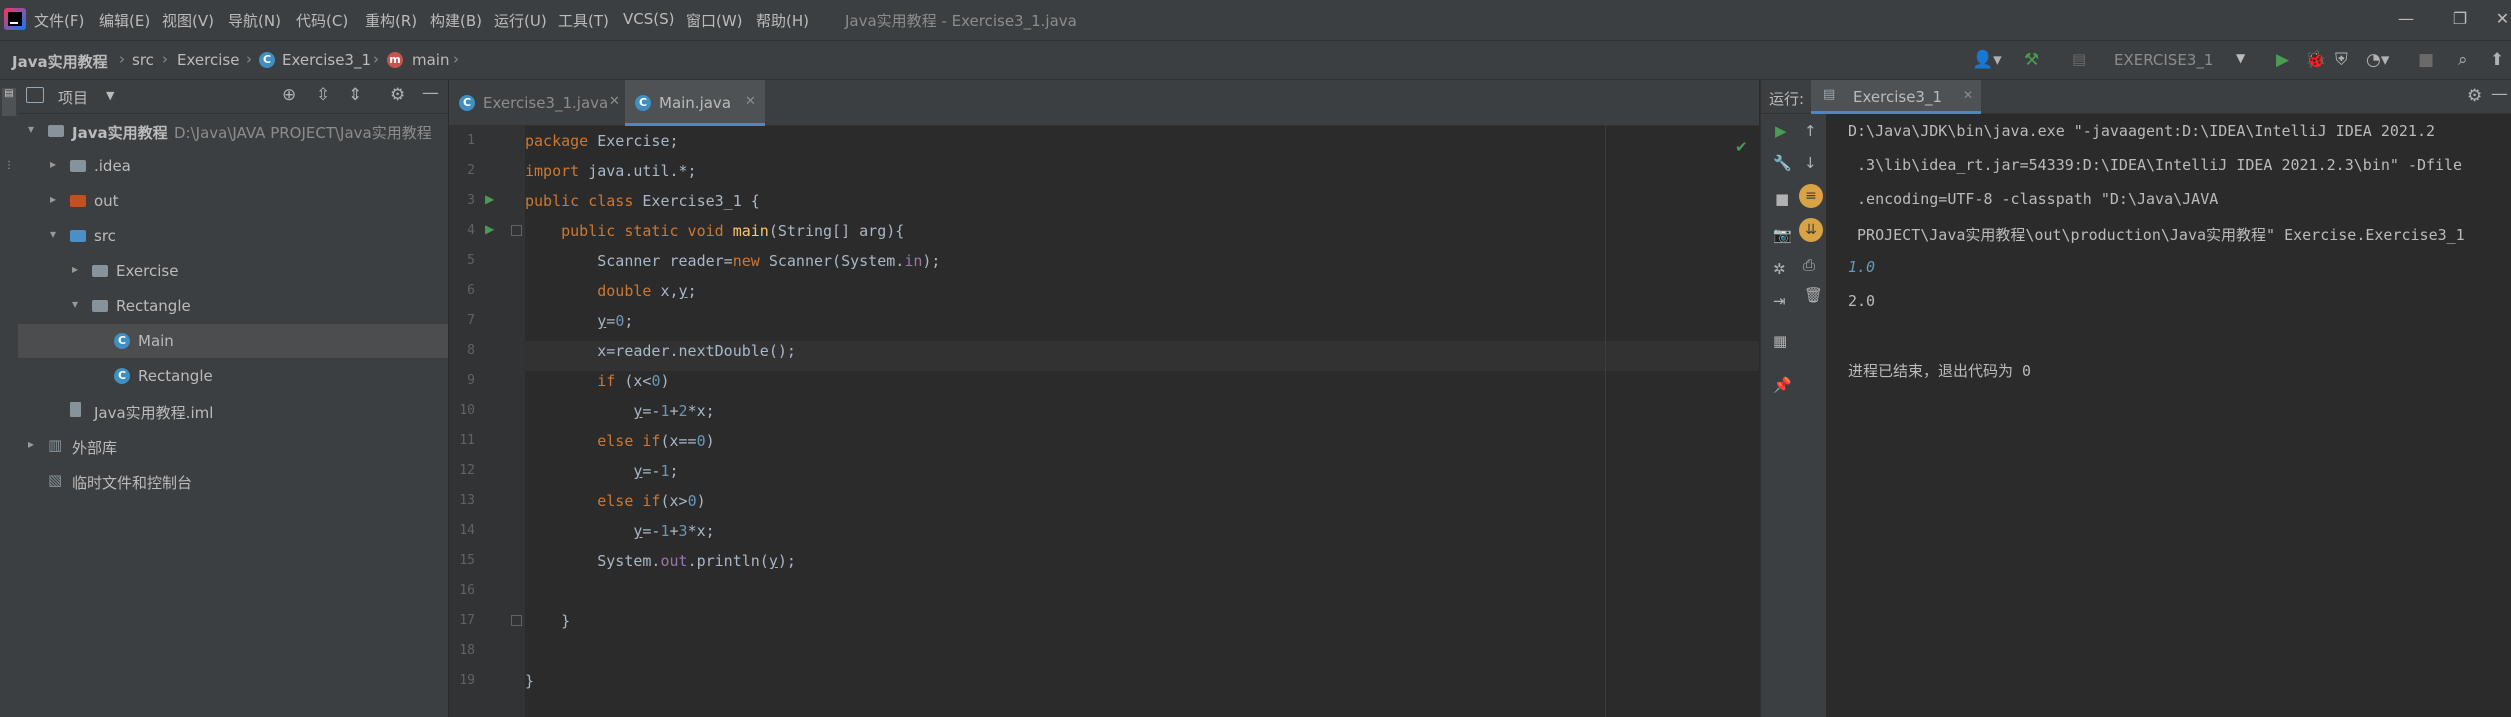 Image resolution: width=2511 pixels, height=717 pixels. What do you see at coordinates (520, 20) in the screenshot?
I see `menu-item: 运行(U)` at bounding box center [520, 20].